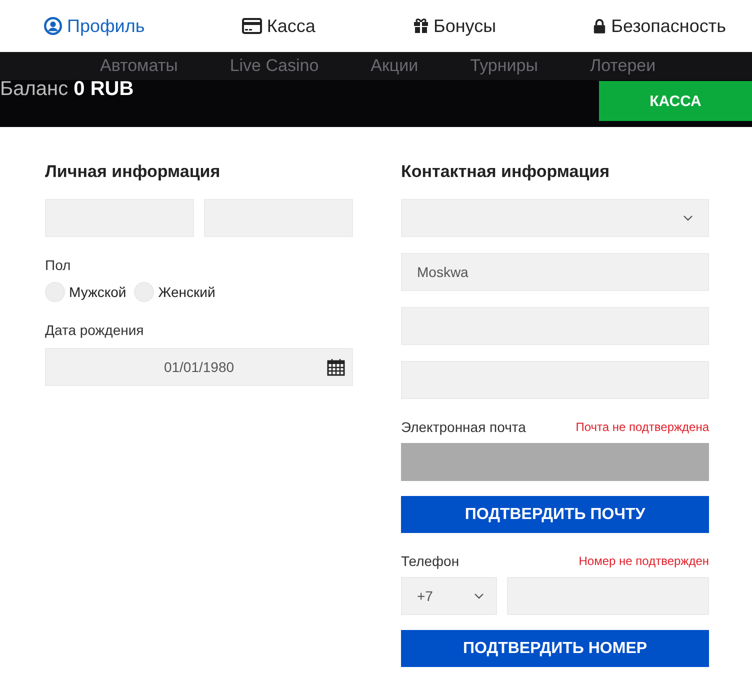  I want to click on date-field: 01/01/1980, so click(199, 367).